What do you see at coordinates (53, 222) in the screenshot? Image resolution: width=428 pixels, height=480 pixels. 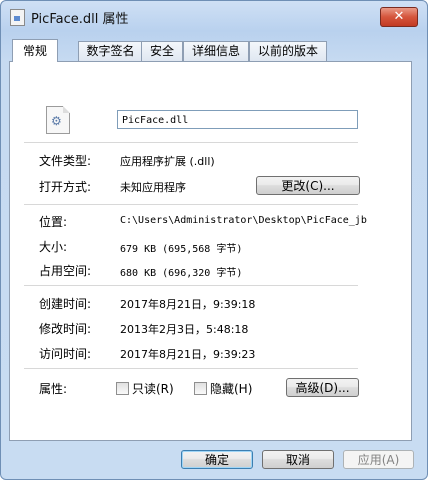 I see `location-label: 位置:` at bounding box center [53, 222].